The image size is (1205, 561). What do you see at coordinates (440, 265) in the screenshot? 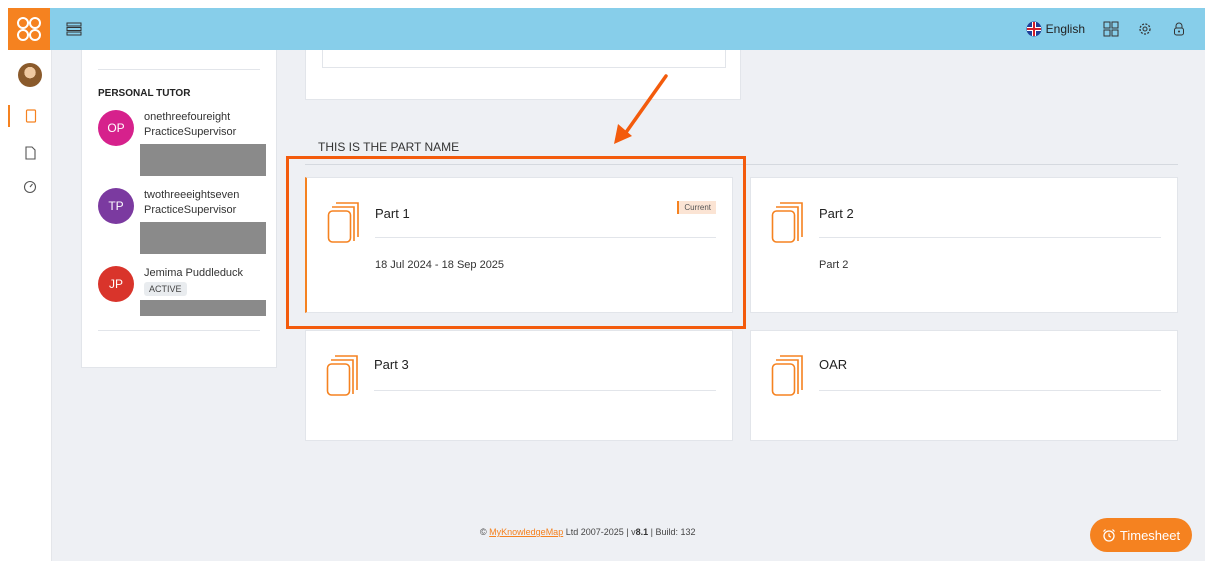
I see `part-date-range: 18 Jul 2024 - 18 Sep 2025` at bounding box center [440, 265].